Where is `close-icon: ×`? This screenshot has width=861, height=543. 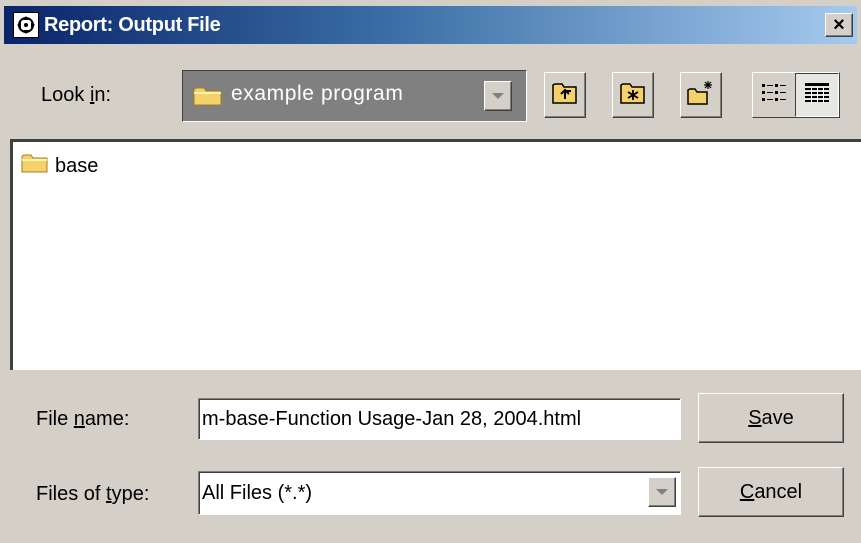
close-icon: × is located at coordinates (839, 25).